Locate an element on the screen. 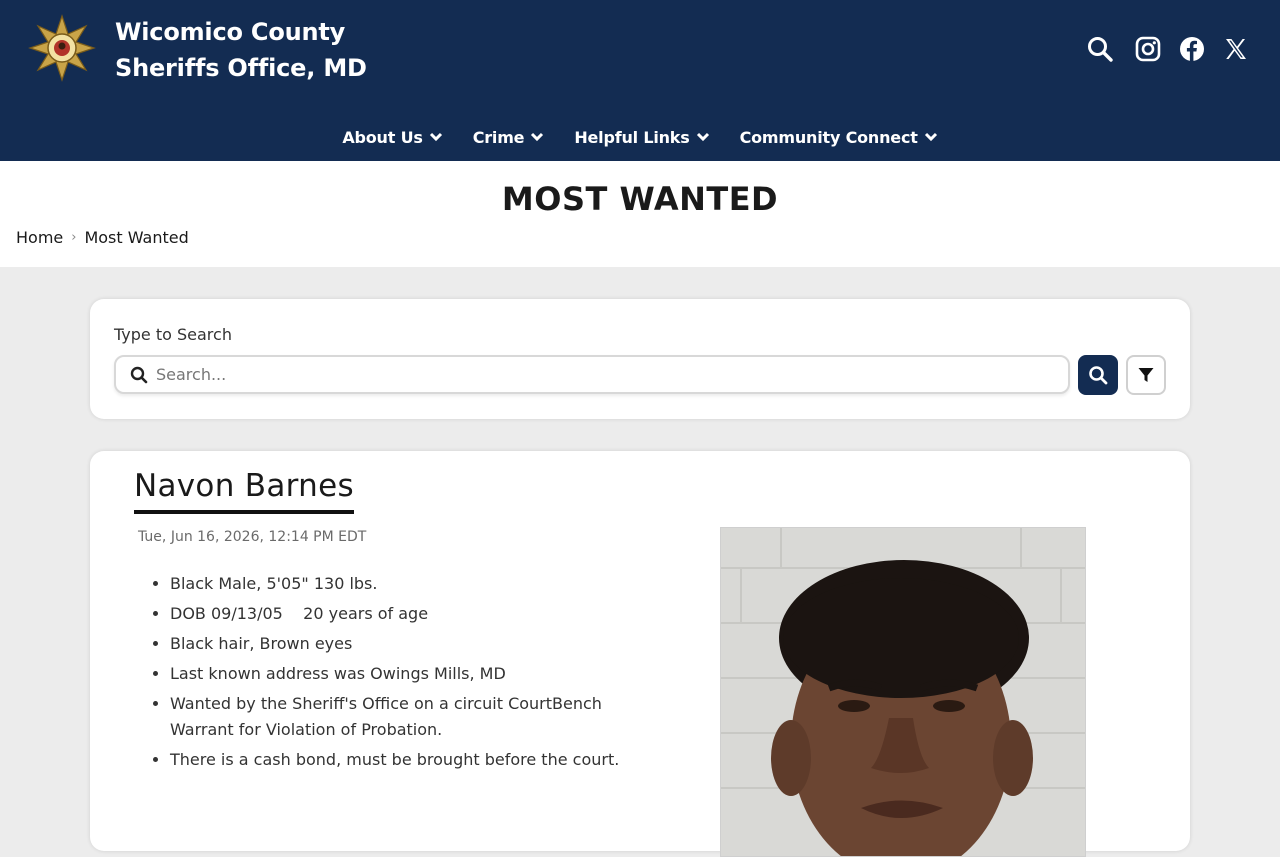 The width and height of the screenshot is (1280, 857). breadcrumb: Home › Most Wanted is located at coordinates (102, 237).